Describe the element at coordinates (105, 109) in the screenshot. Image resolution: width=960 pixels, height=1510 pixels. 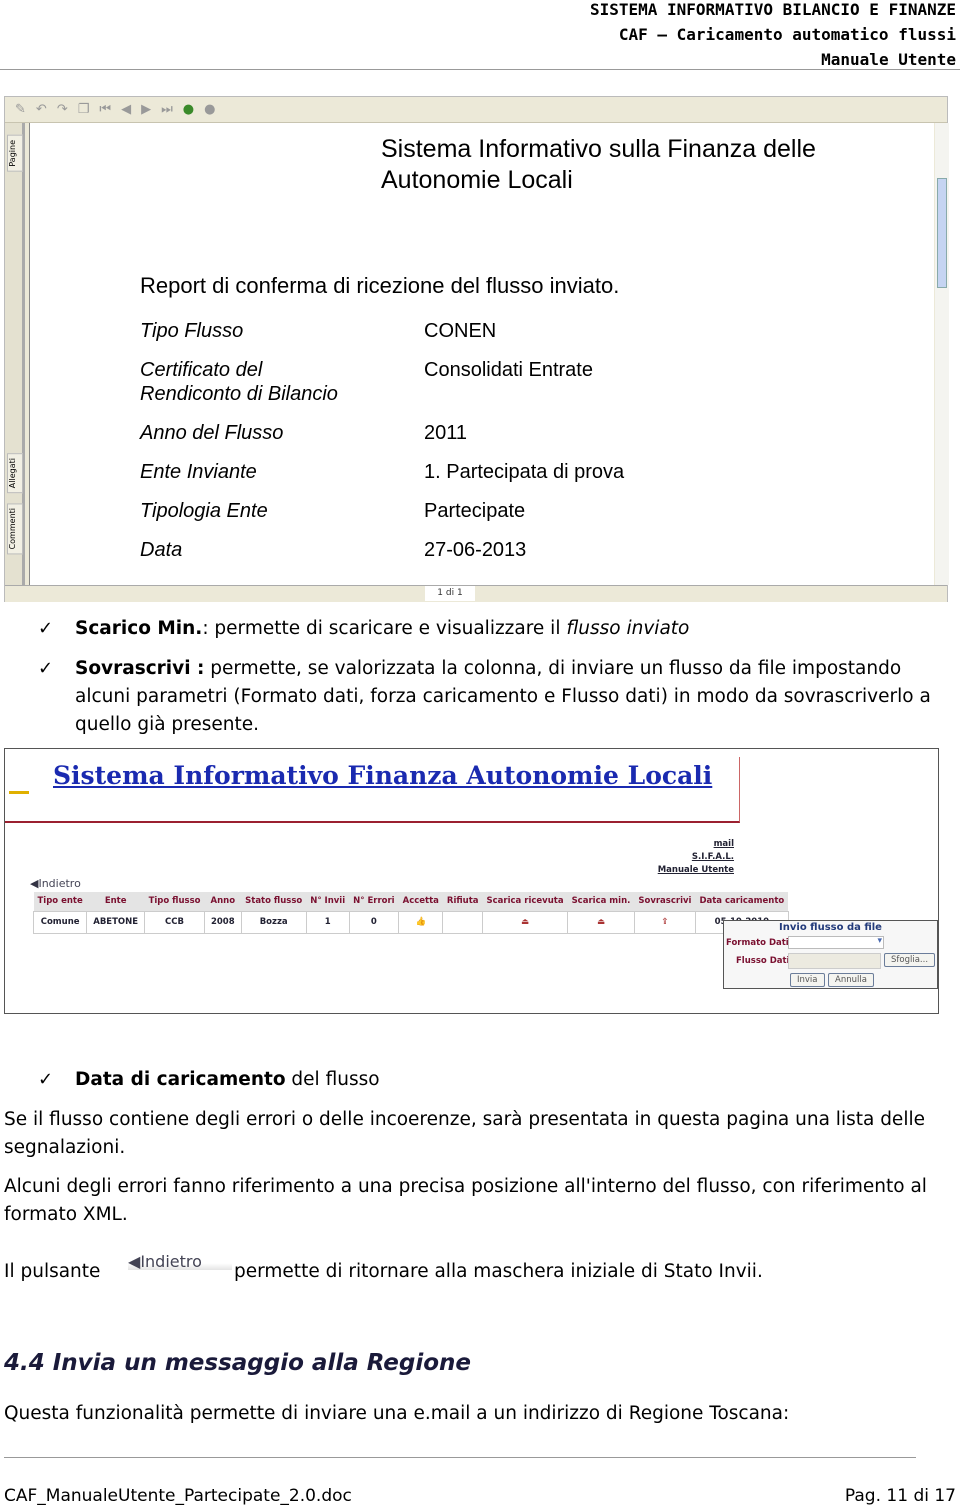
I see `first-page-icon: ⏮` at that location.